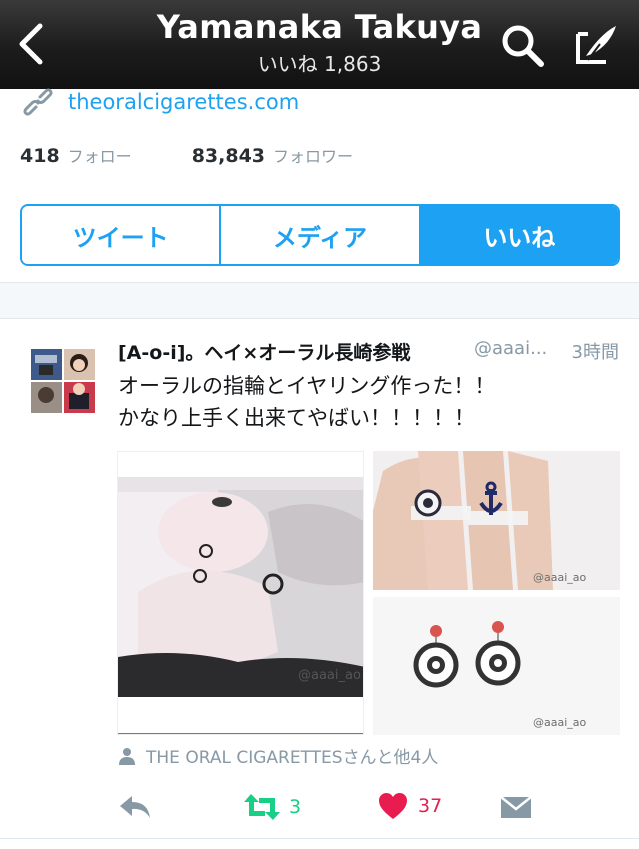  I want to click on compose-icon, so click(596, 45).